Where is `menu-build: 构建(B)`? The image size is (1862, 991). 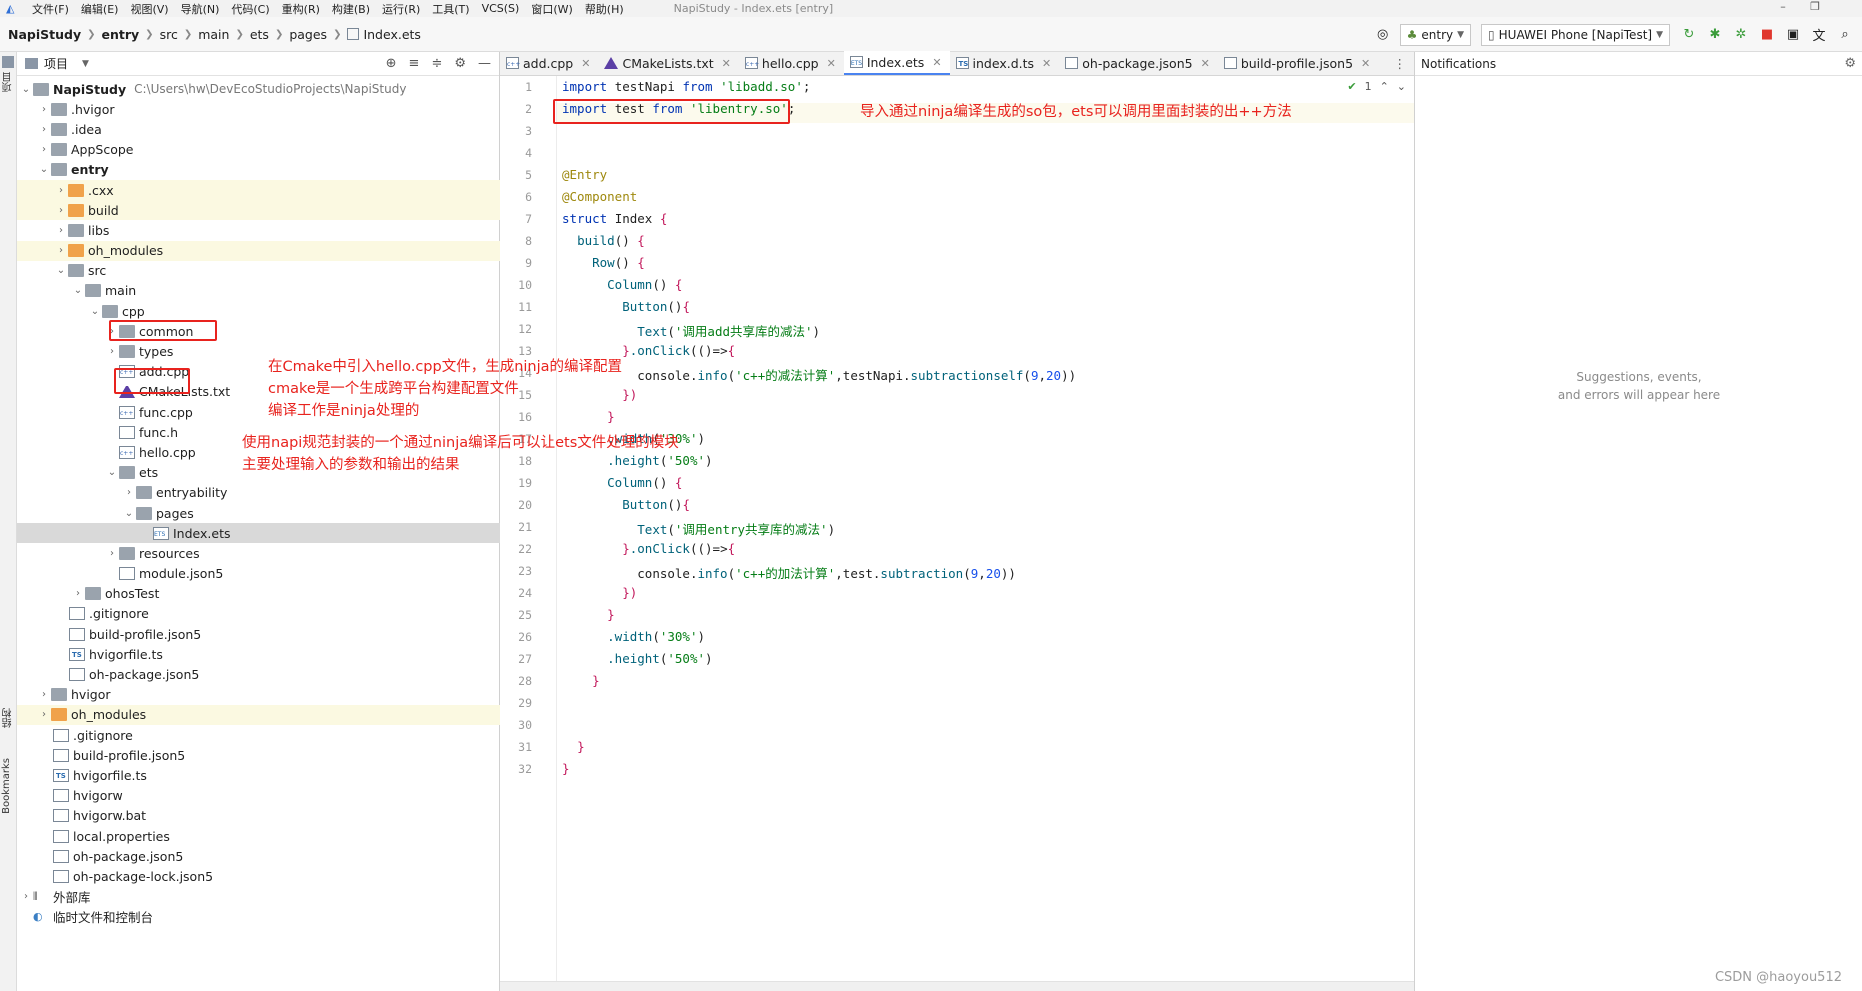
menu-build: 构建(B) is located at coordinates (351, 9).